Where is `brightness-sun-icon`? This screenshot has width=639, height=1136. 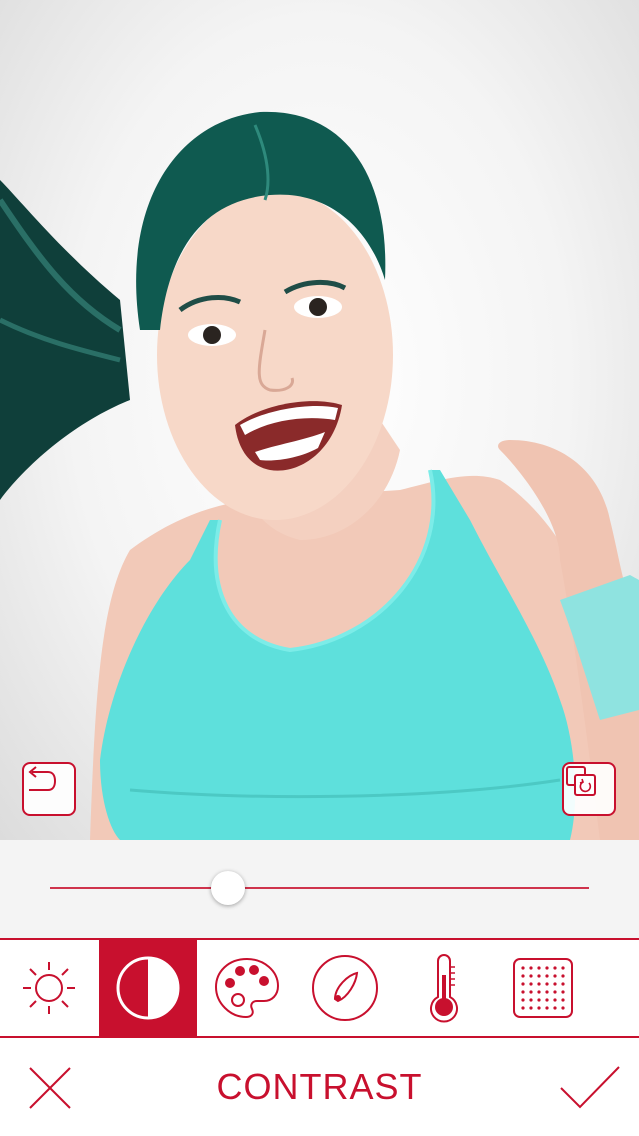 brightness-sun-icon is located at coordinates (49, 988).